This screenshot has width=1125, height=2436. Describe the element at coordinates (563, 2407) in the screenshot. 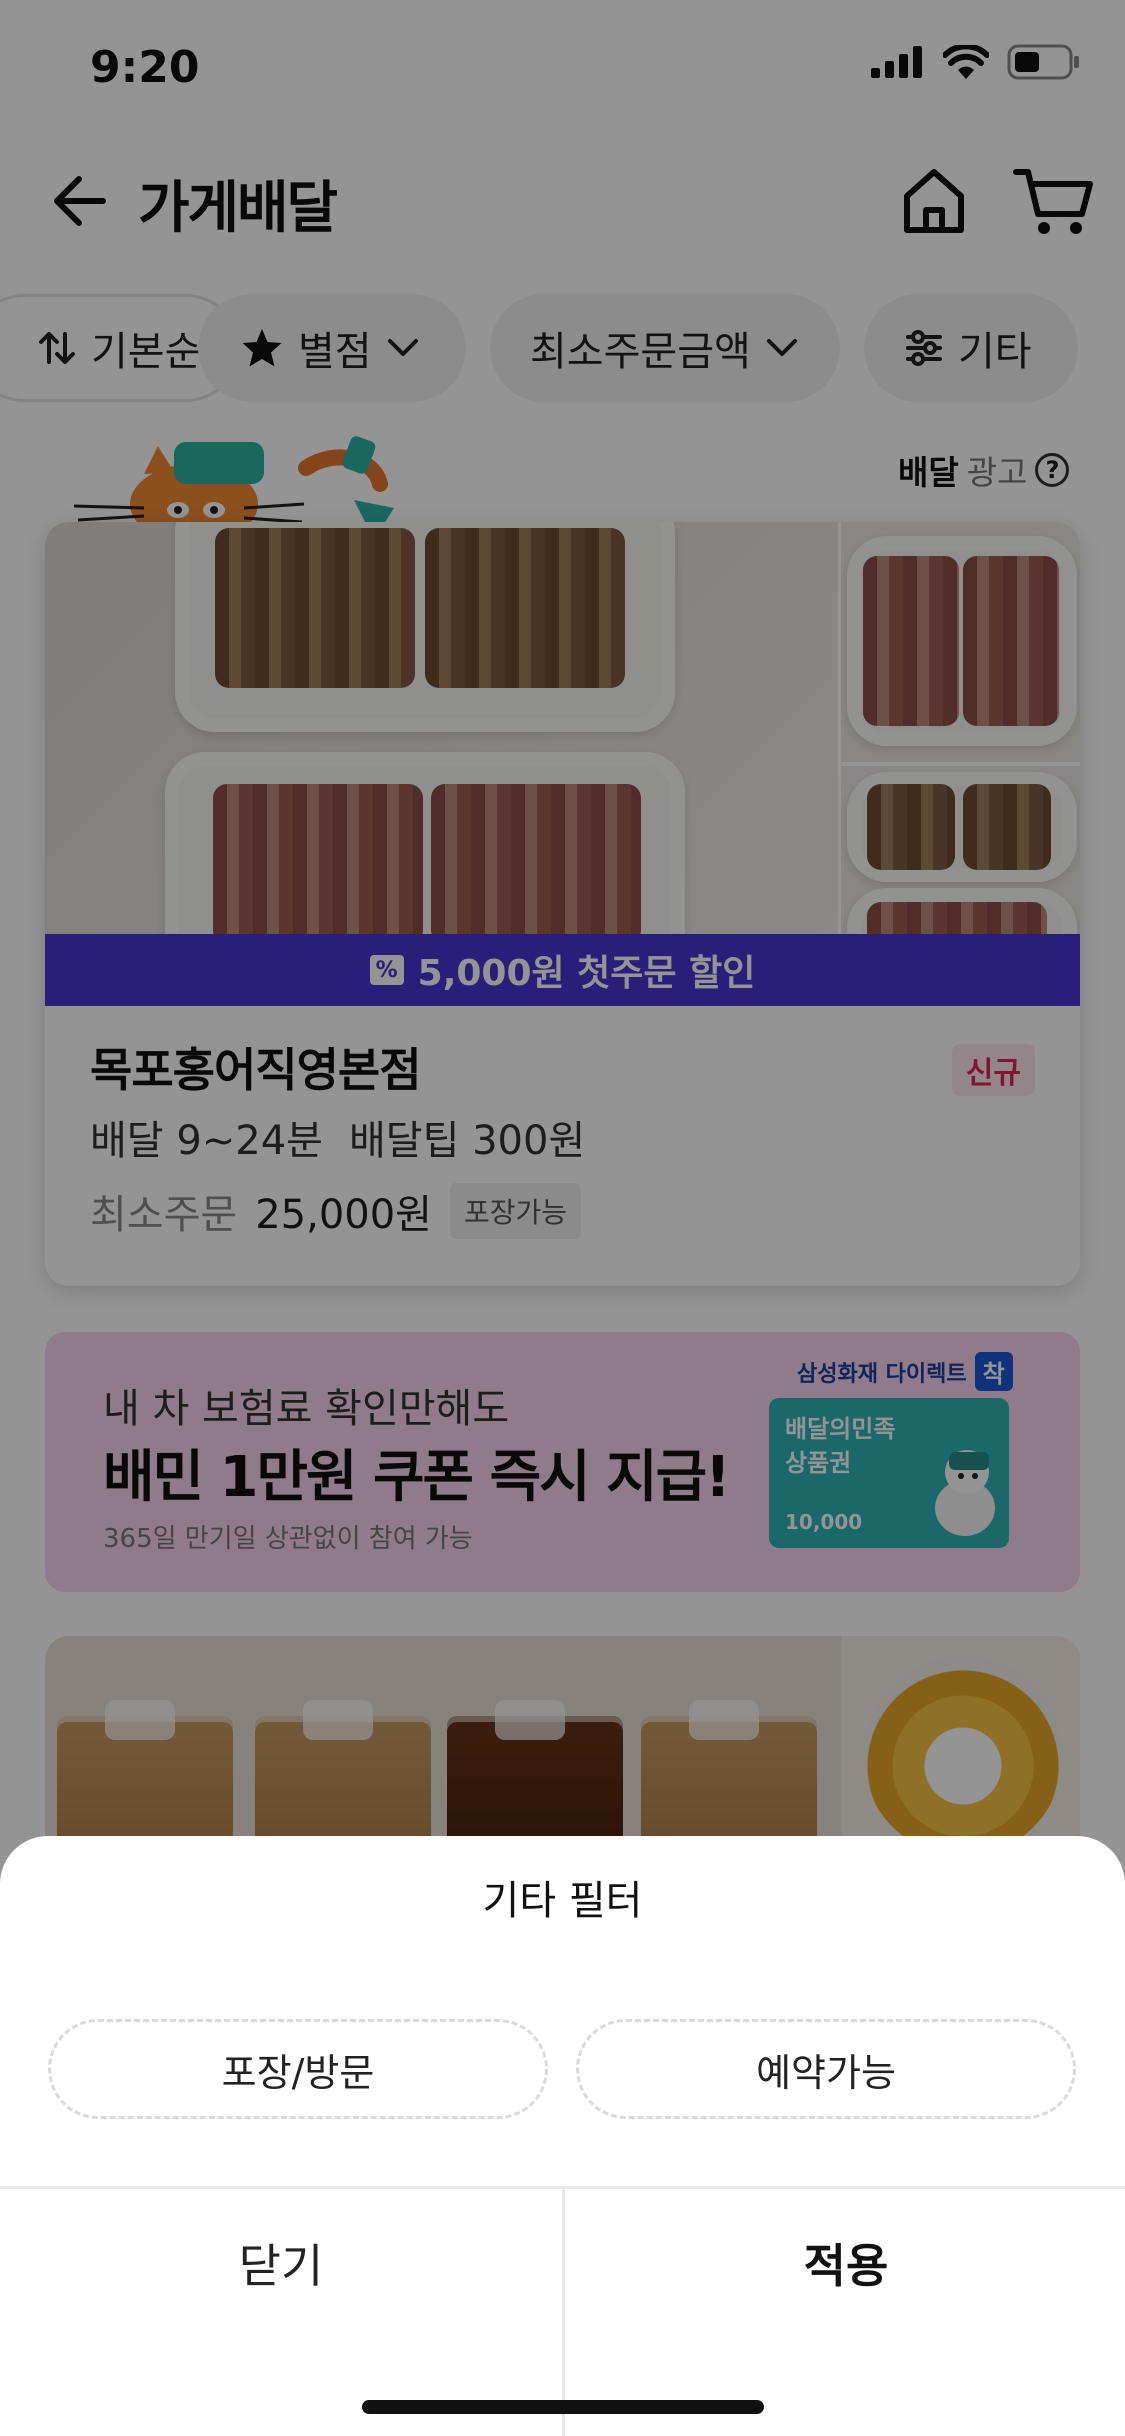

I see `home-indicator` at that location.